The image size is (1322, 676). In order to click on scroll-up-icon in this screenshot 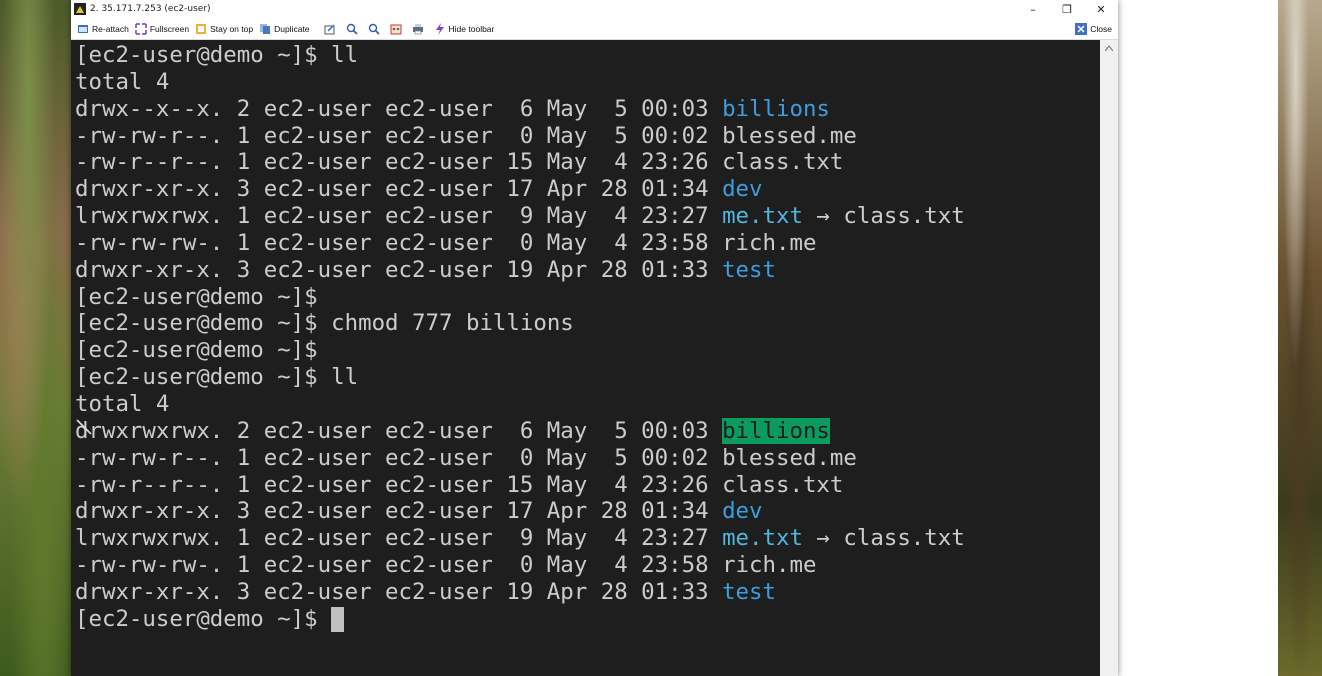, I will do `click(1109, 48)`.